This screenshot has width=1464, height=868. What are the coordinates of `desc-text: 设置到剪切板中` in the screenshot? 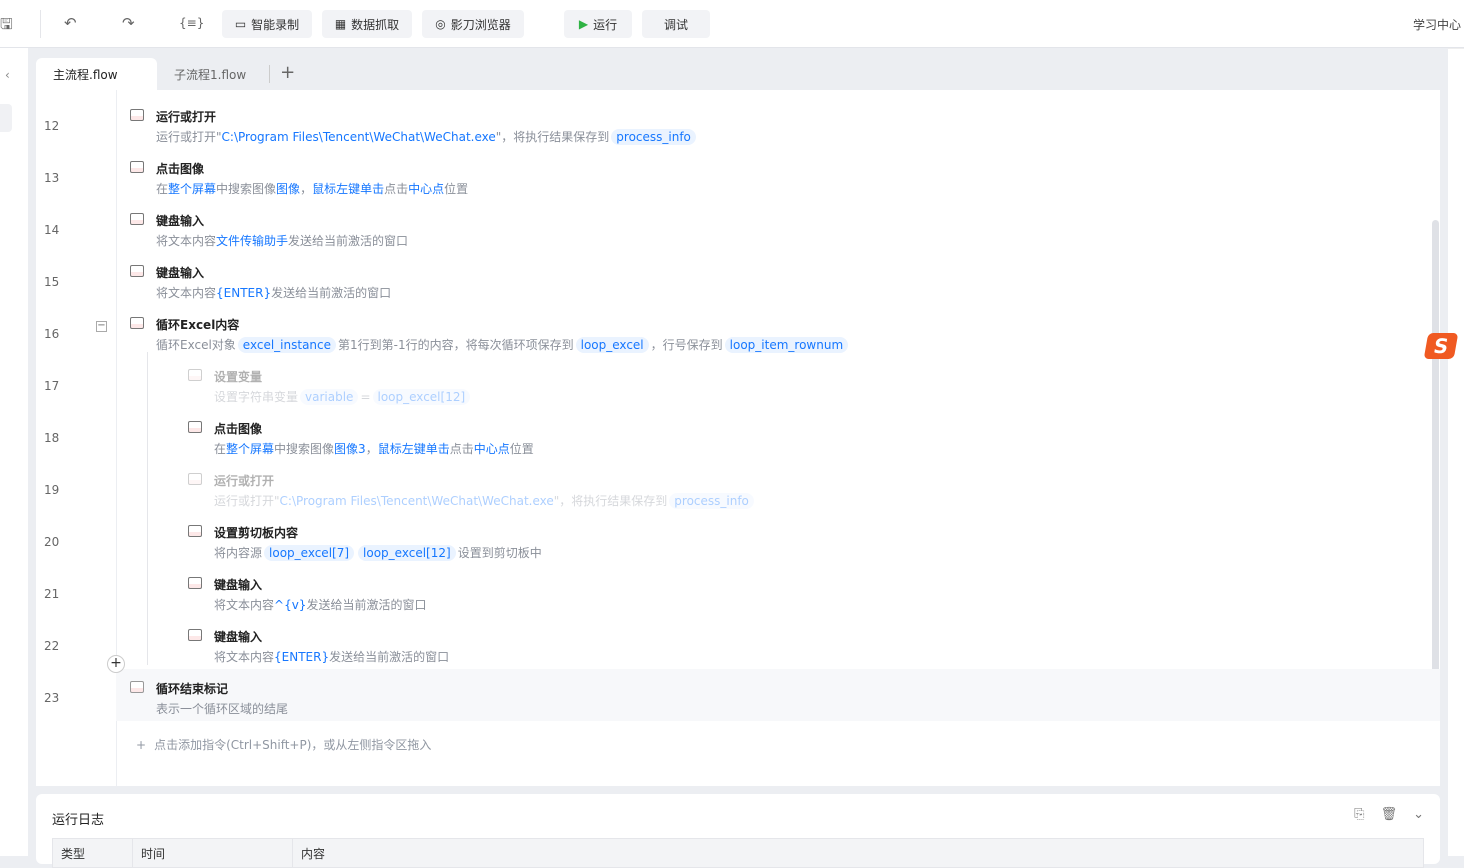 It's located at (499, 553).